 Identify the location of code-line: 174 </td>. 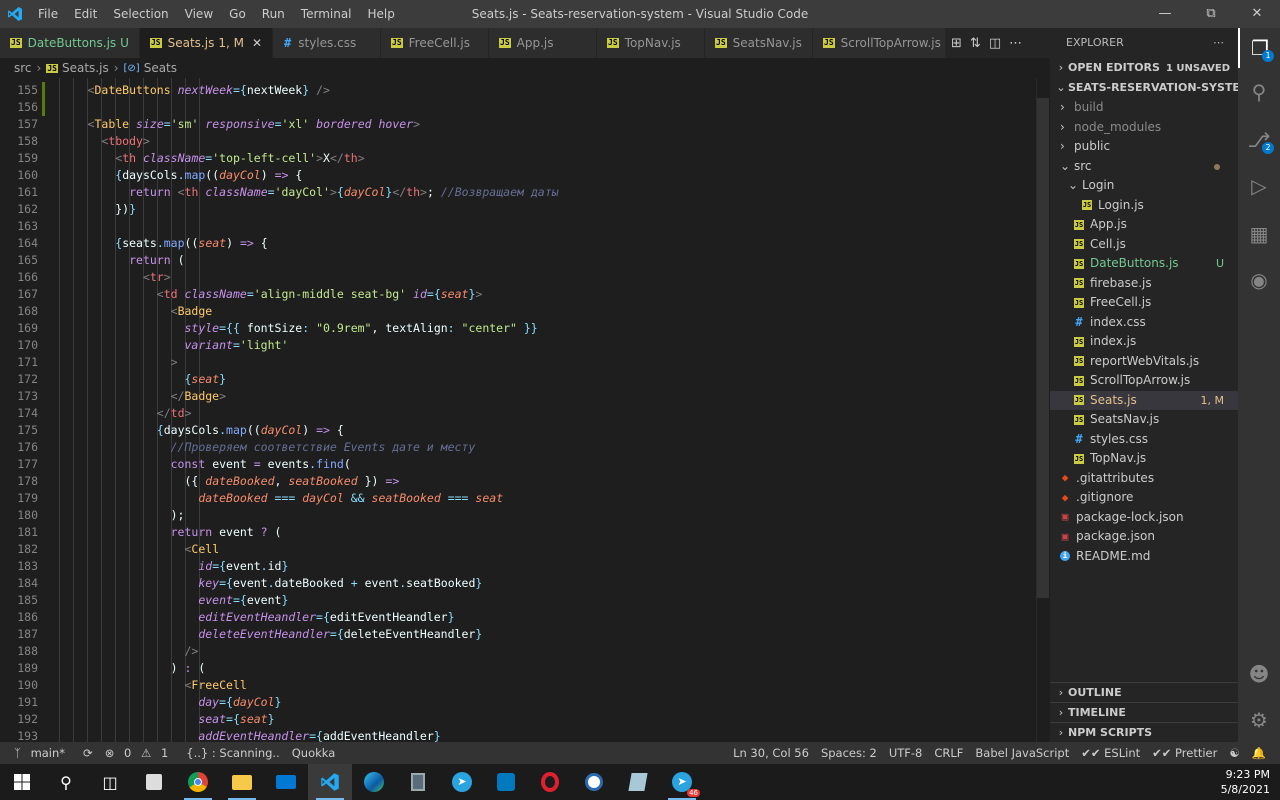
(518, 413).